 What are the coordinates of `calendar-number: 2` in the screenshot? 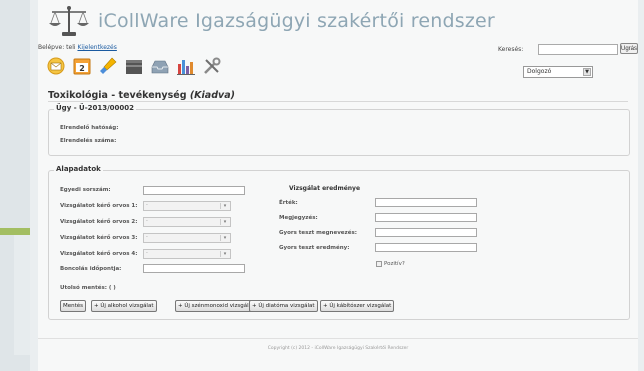 It's located at (82, 68).